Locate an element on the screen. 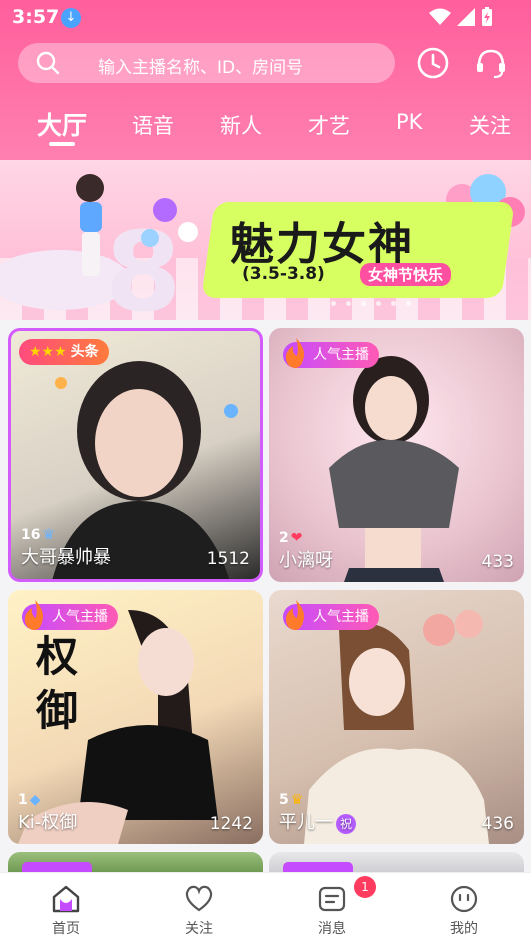 This screenshot has height=944, width=531. blessing-tag: 祝 is located at coordinates (346, 824).